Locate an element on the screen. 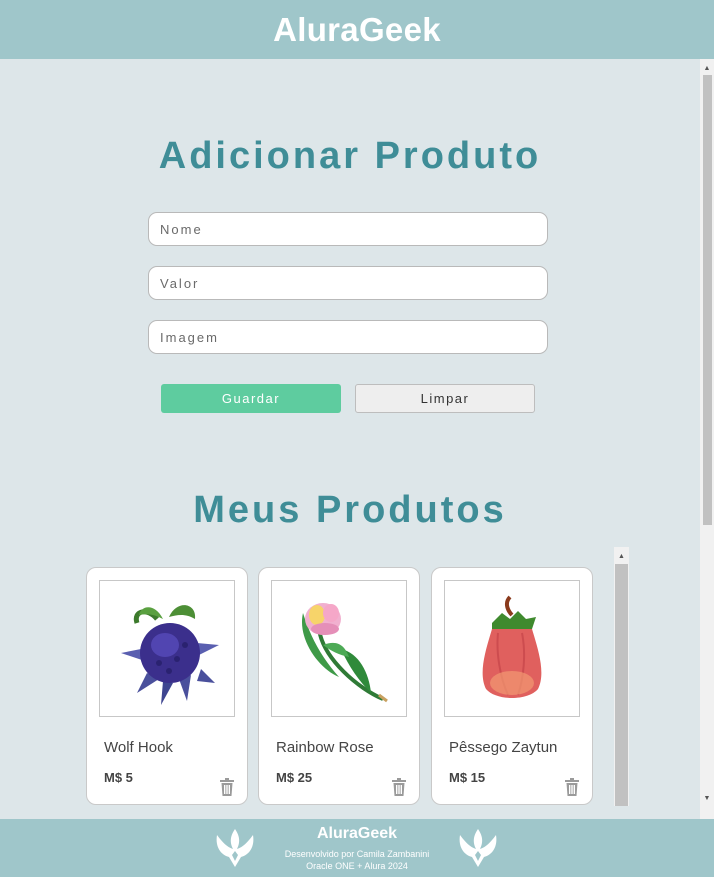 The width and height of the screenshot is (714, 877). wolf-hook-fruit-icon is located at coordinates (170, 654).